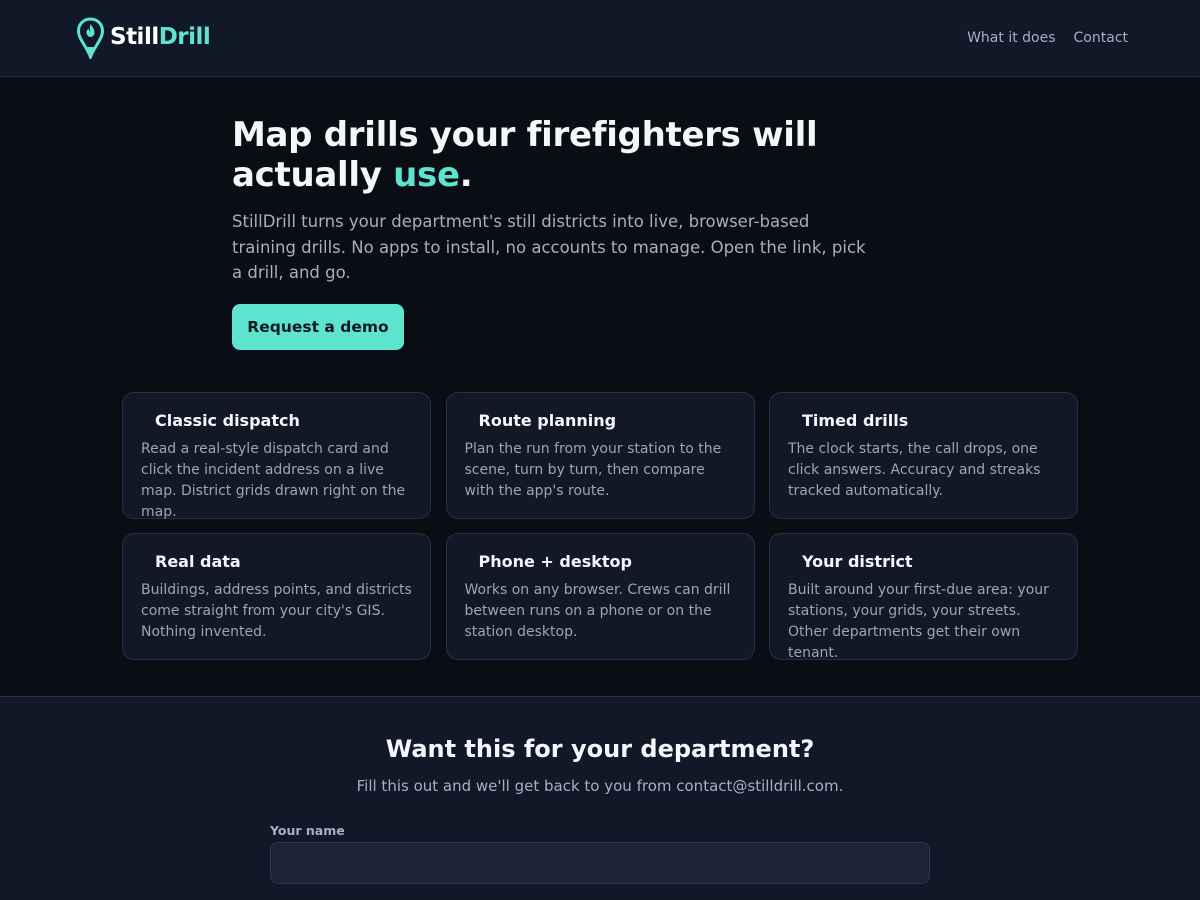 This screenshot has height=900, width=1200. What do you see at coordinates (547, 420) in the screenshot?
I see `feature-title: Route planning` at bounding box center [547, 420].